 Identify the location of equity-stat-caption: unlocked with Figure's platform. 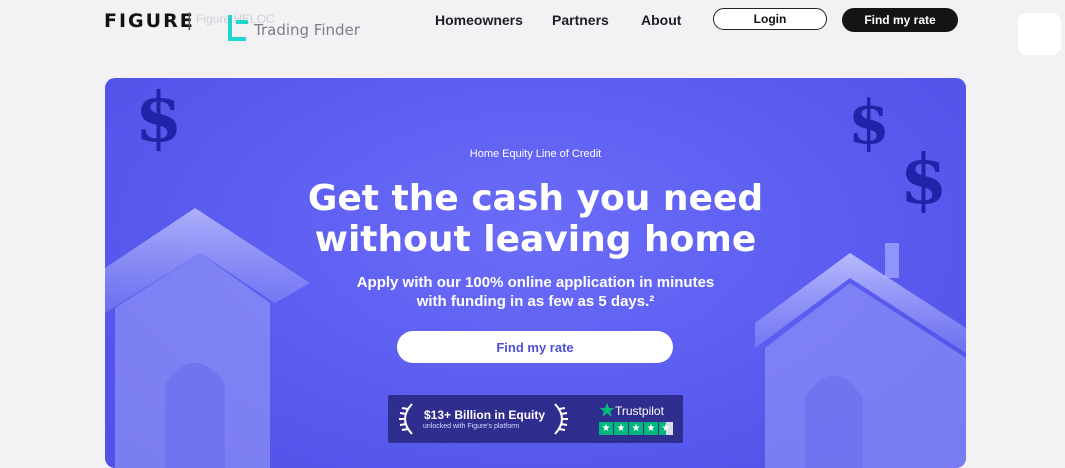
(471, 426).